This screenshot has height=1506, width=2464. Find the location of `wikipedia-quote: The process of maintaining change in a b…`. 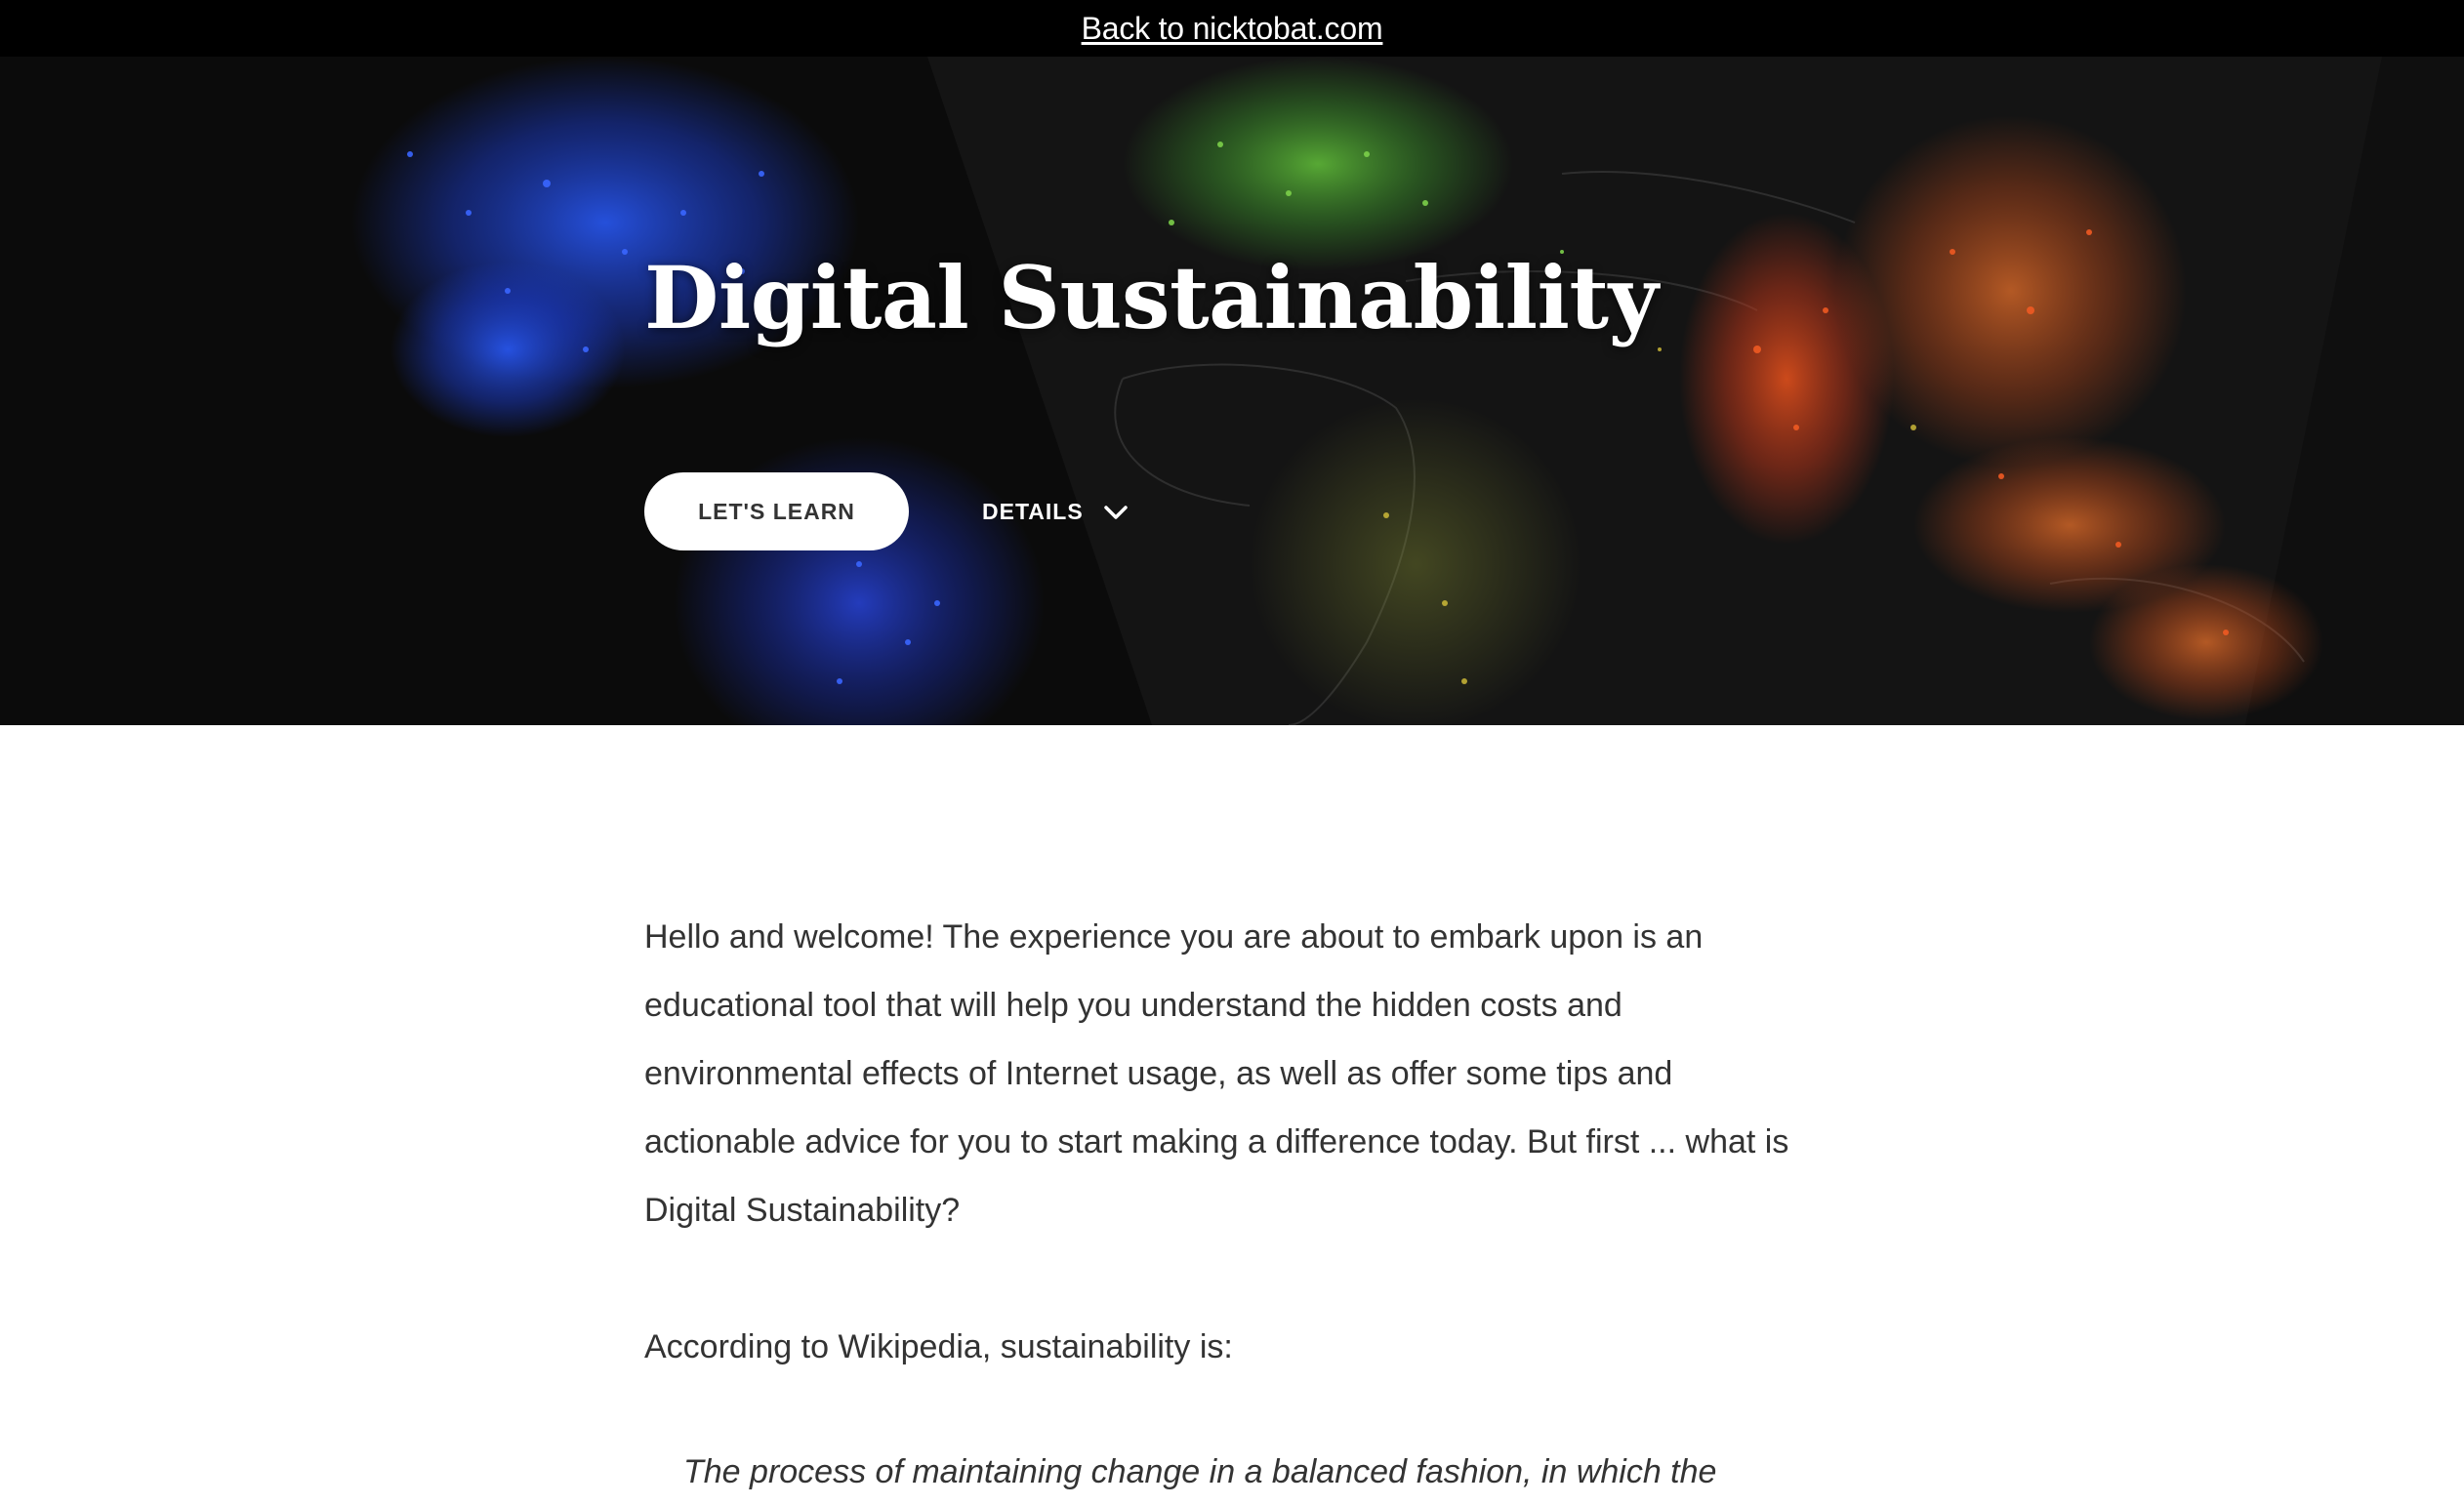

wikipedia-quote: The process of maintaining change in a b… is located at coordinates (1200, 1471).